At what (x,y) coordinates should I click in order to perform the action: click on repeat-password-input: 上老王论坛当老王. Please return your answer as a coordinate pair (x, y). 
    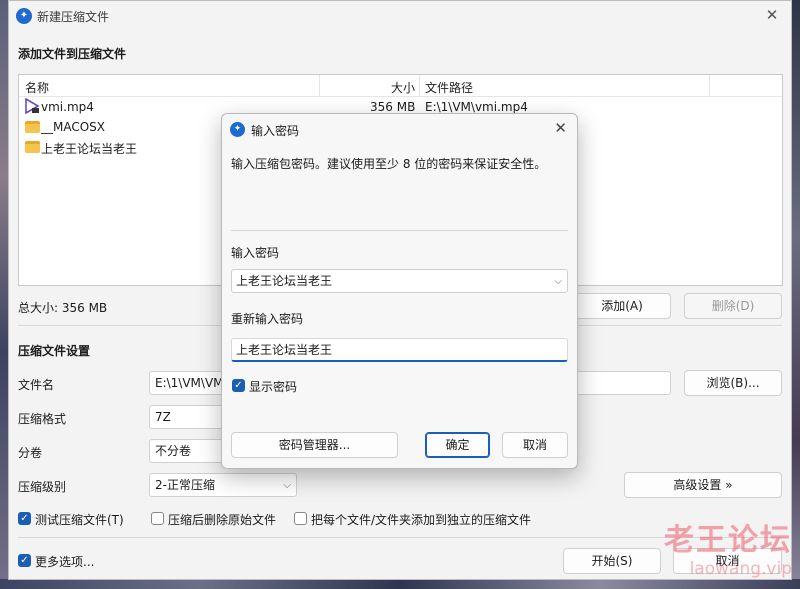
    Looking at the image, I should click on (399, 350).